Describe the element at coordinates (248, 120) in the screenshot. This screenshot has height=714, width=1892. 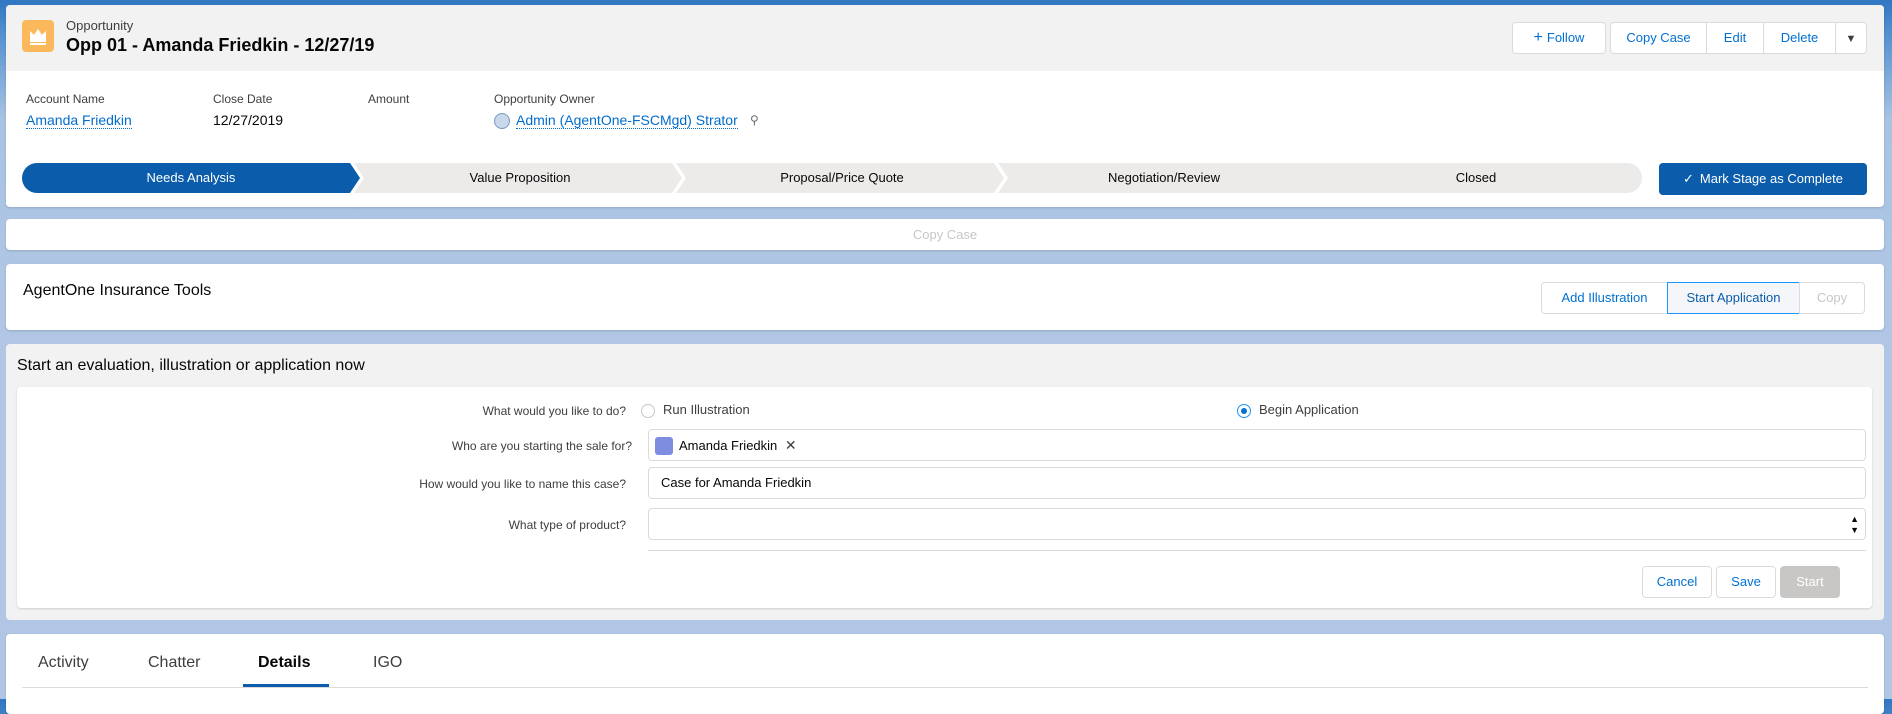
I see `close-date-value: 12/27/2019` at that location.